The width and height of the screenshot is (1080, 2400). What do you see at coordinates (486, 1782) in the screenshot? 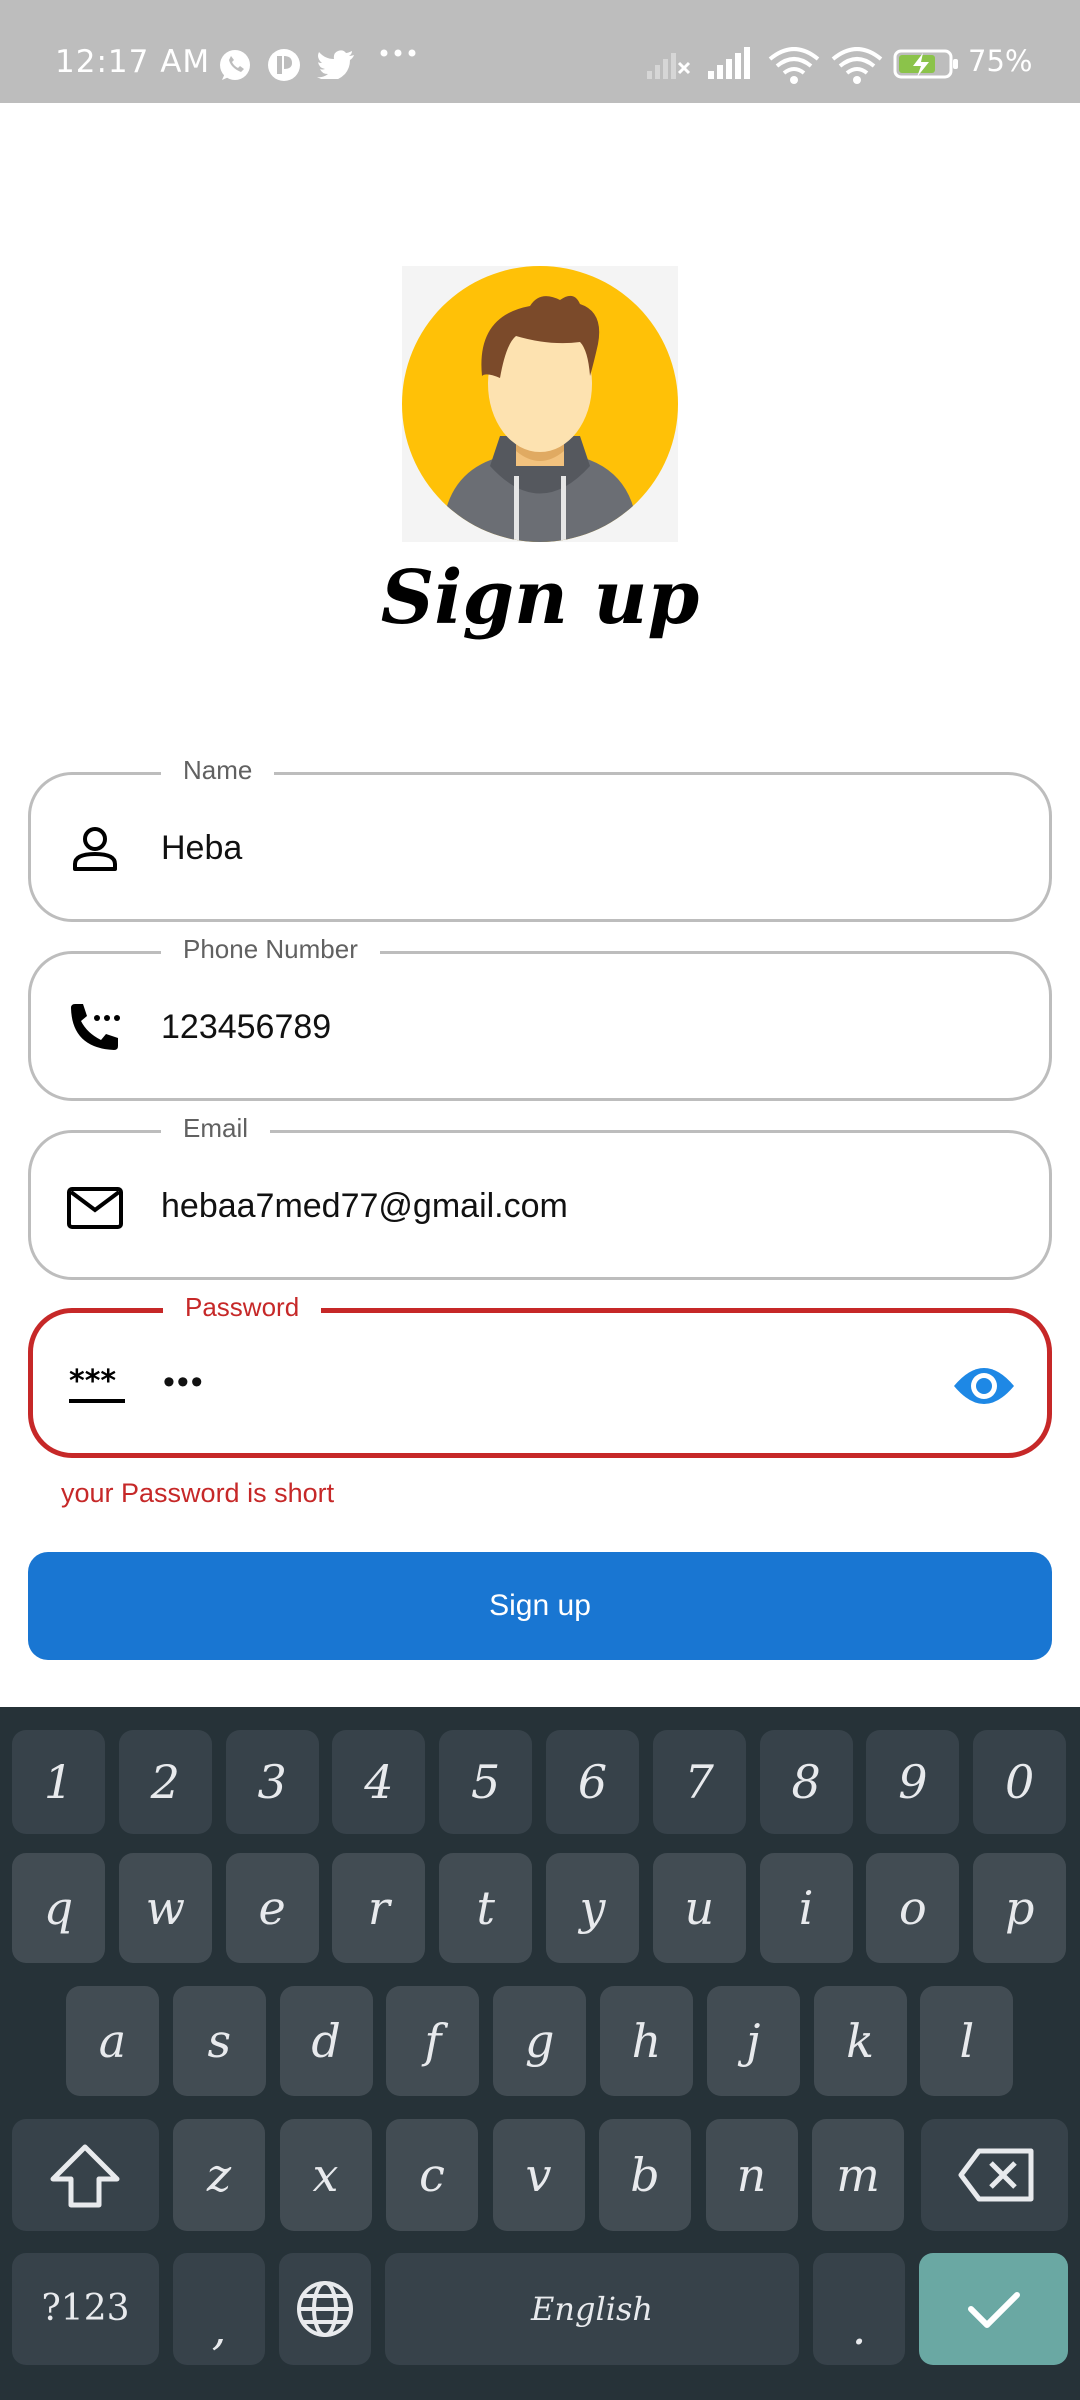
I see `key-5: 5` at bounding box center [486, 1782].